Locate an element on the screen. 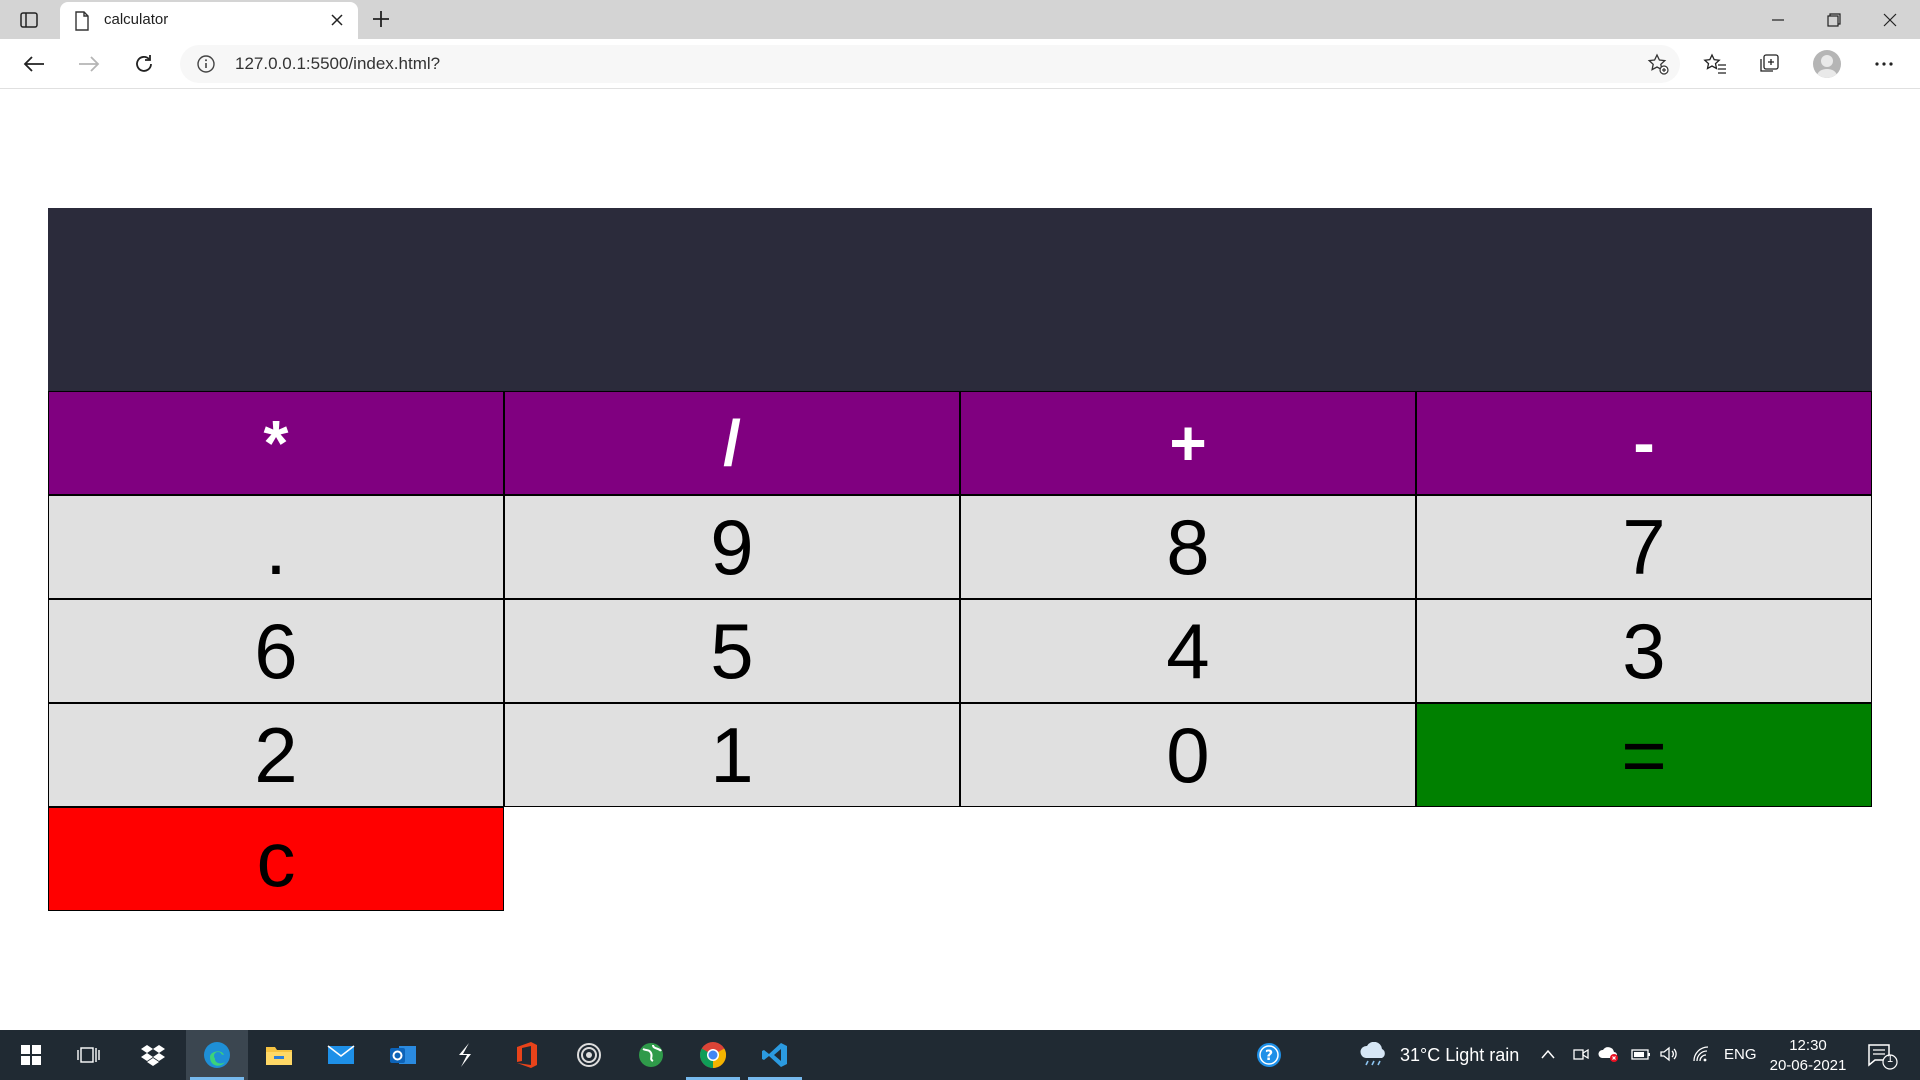  add-favorite-icon is located at coordinates (1658, 64).